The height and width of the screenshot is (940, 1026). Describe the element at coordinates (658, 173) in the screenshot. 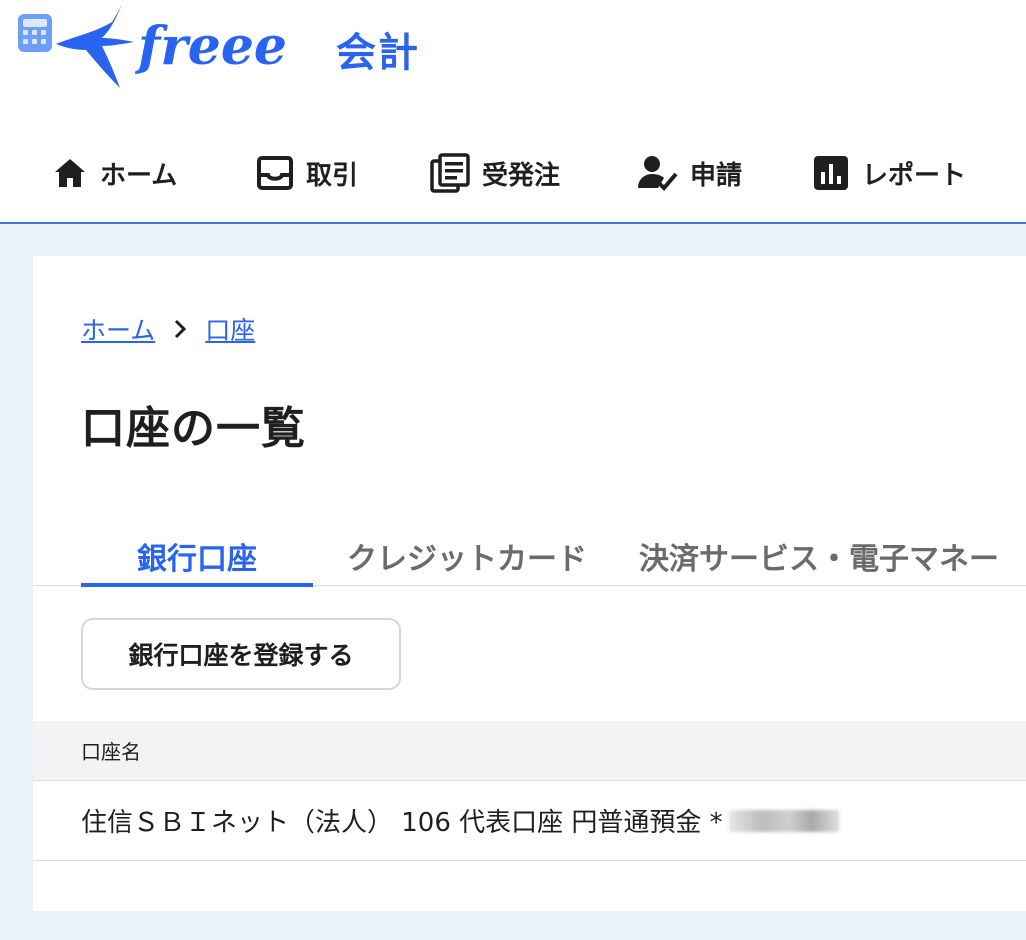

I see `person-check-icon` at that location.